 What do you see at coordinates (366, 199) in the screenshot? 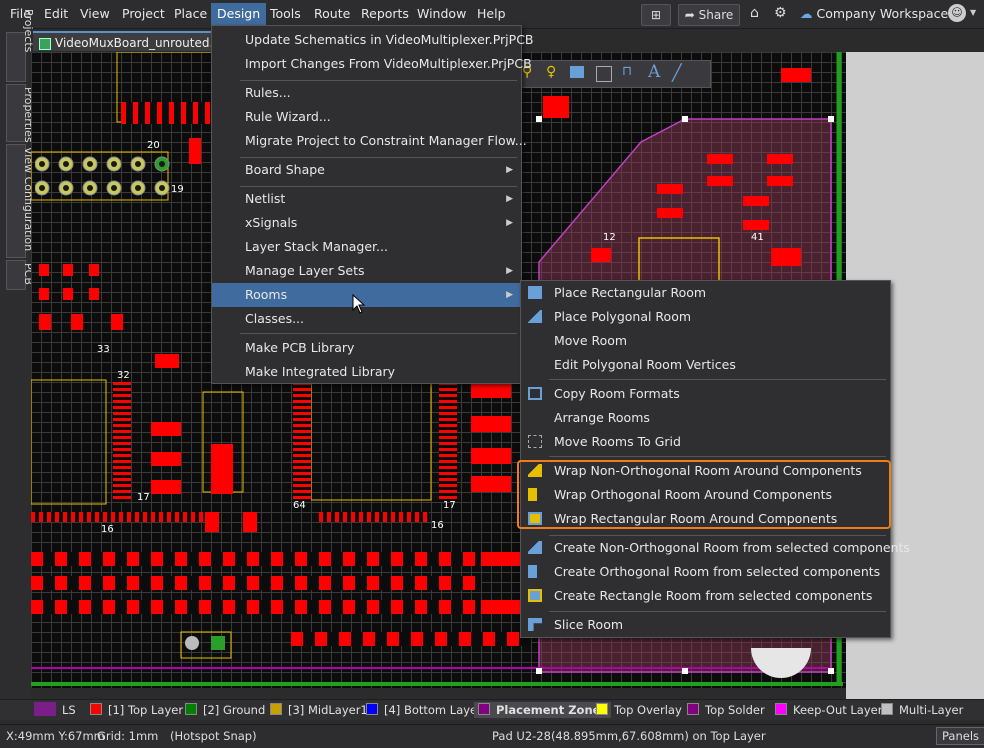
I see `netlist-item: Netlist ▶` at bounding box center [366, 199].